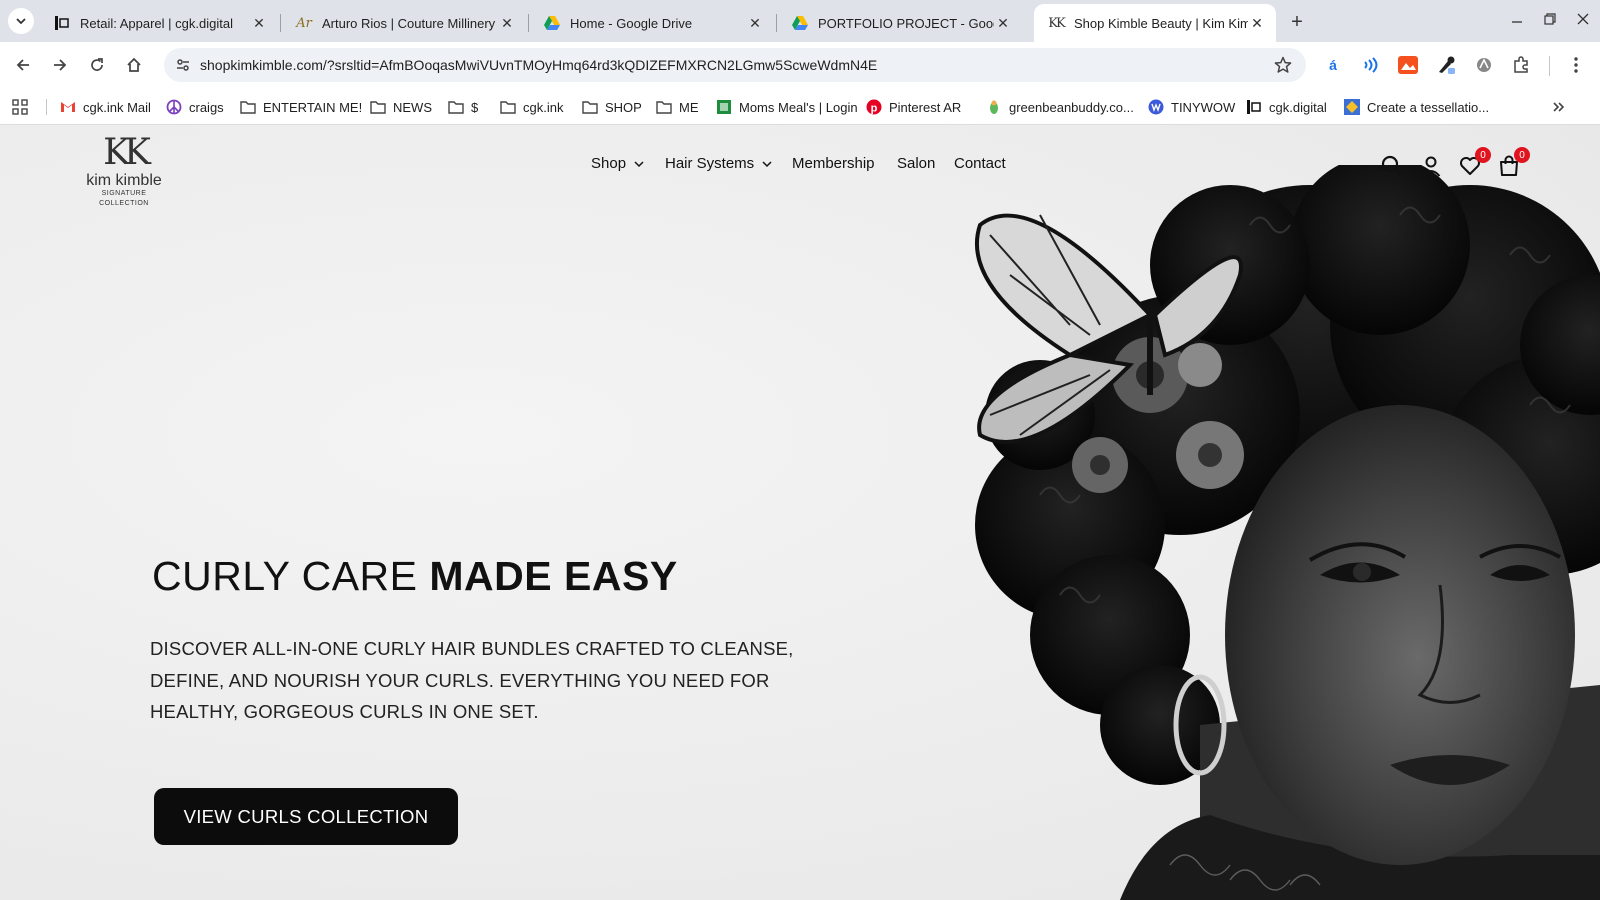 This screenshot has height=900, width=1600. Describe the element at coordinates (980, 163) in the screenshot. I see `nav-contact: Contact` at that location.